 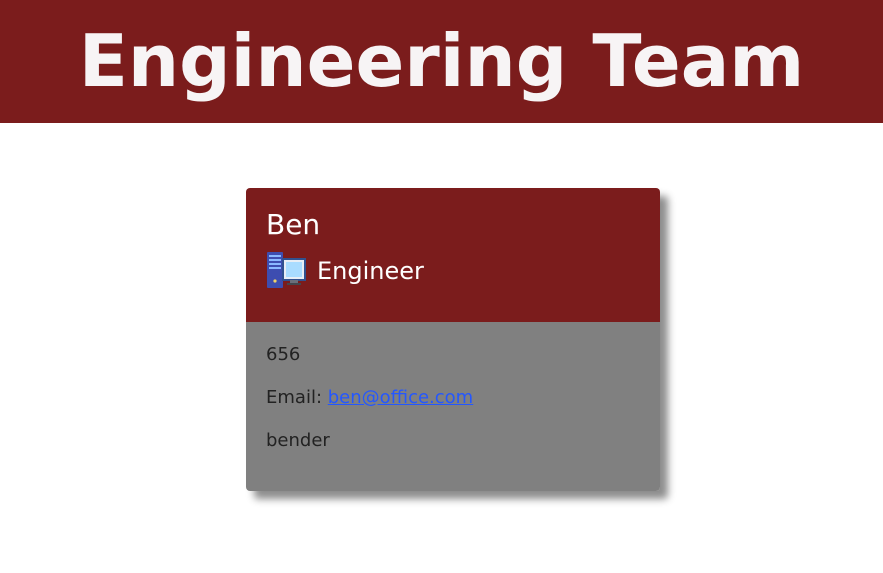 What do you see at coordinates (453, 255) in the screenshot?
I see `employee-card-header: Ben Engineer` at bounding box center [453, 255].